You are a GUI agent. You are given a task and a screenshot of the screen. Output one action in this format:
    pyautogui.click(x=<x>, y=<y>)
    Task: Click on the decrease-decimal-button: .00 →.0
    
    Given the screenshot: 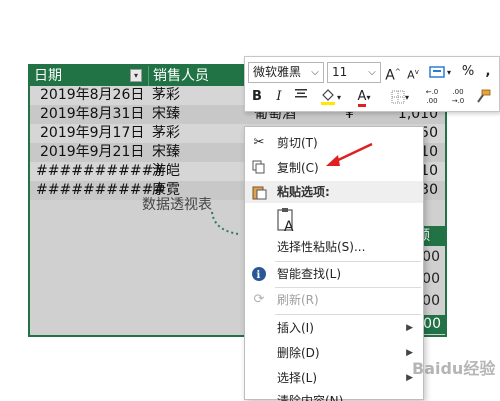 What is the action you would take?
    pyautogui.click(x=458, y=97)
    